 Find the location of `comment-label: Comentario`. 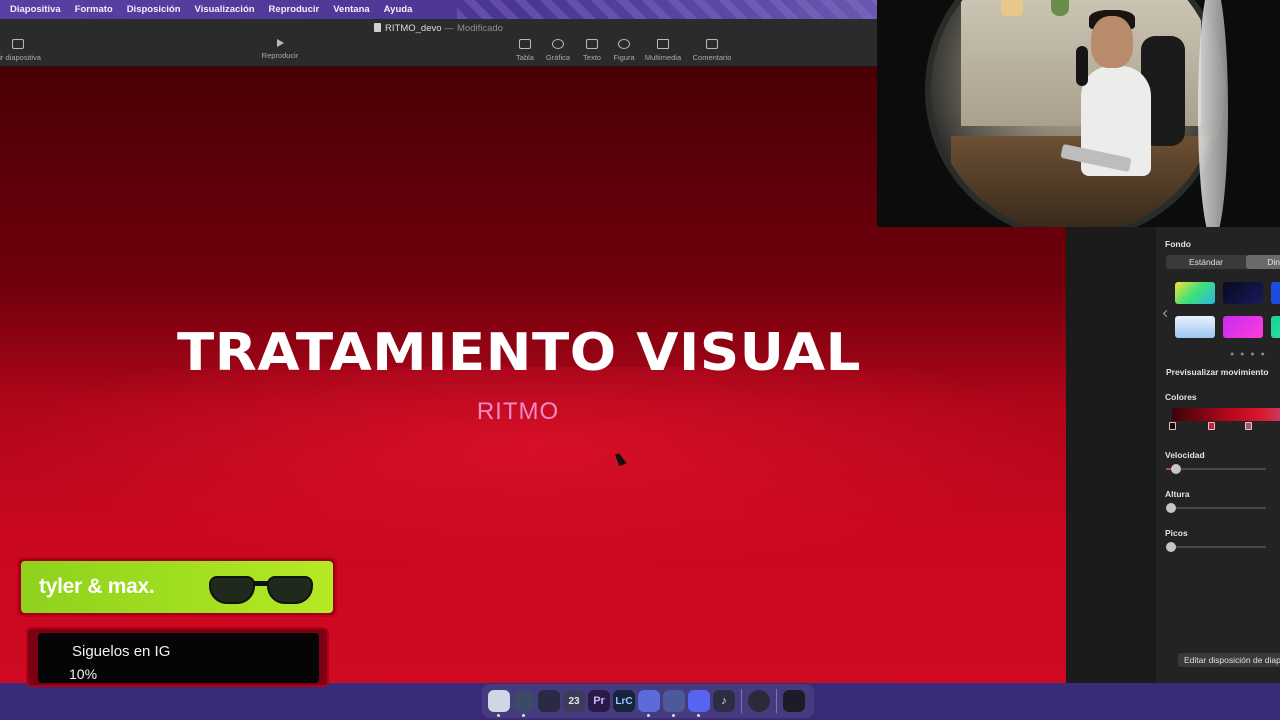

comment-label: Comentario is located at coordinates (712, 57).